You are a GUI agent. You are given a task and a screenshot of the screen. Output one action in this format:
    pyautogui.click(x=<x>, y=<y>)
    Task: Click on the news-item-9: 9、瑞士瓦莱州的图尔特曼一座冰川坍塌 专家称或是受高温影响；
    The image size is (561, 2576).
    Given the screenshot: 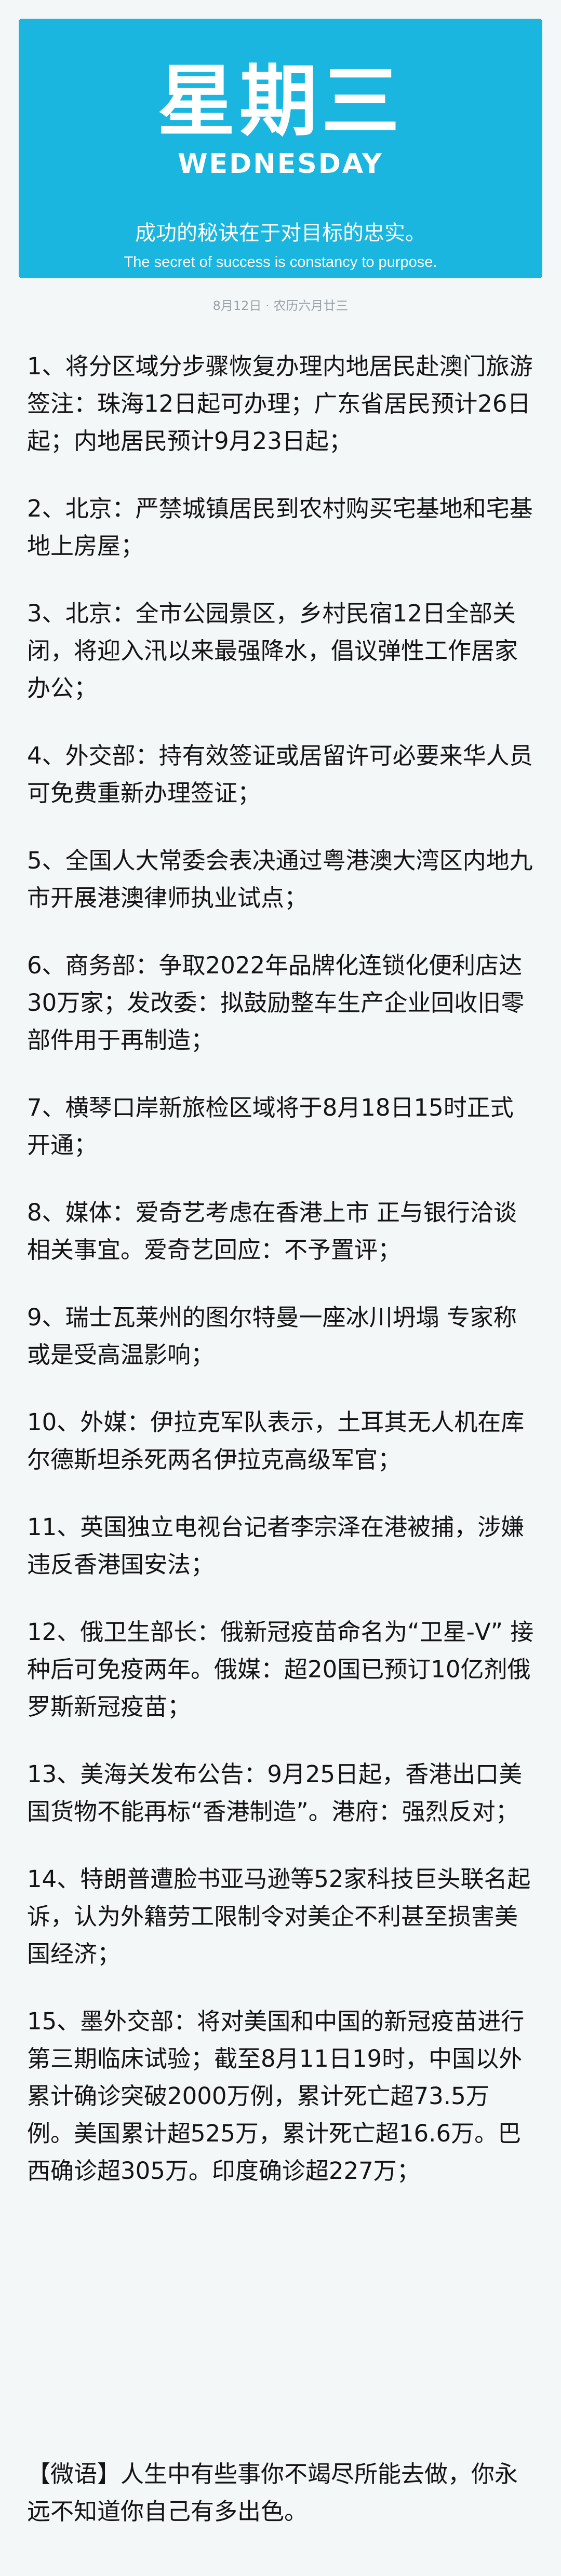 What is the action you would take?
    pyautogui.click(x=272, y=1336)
    